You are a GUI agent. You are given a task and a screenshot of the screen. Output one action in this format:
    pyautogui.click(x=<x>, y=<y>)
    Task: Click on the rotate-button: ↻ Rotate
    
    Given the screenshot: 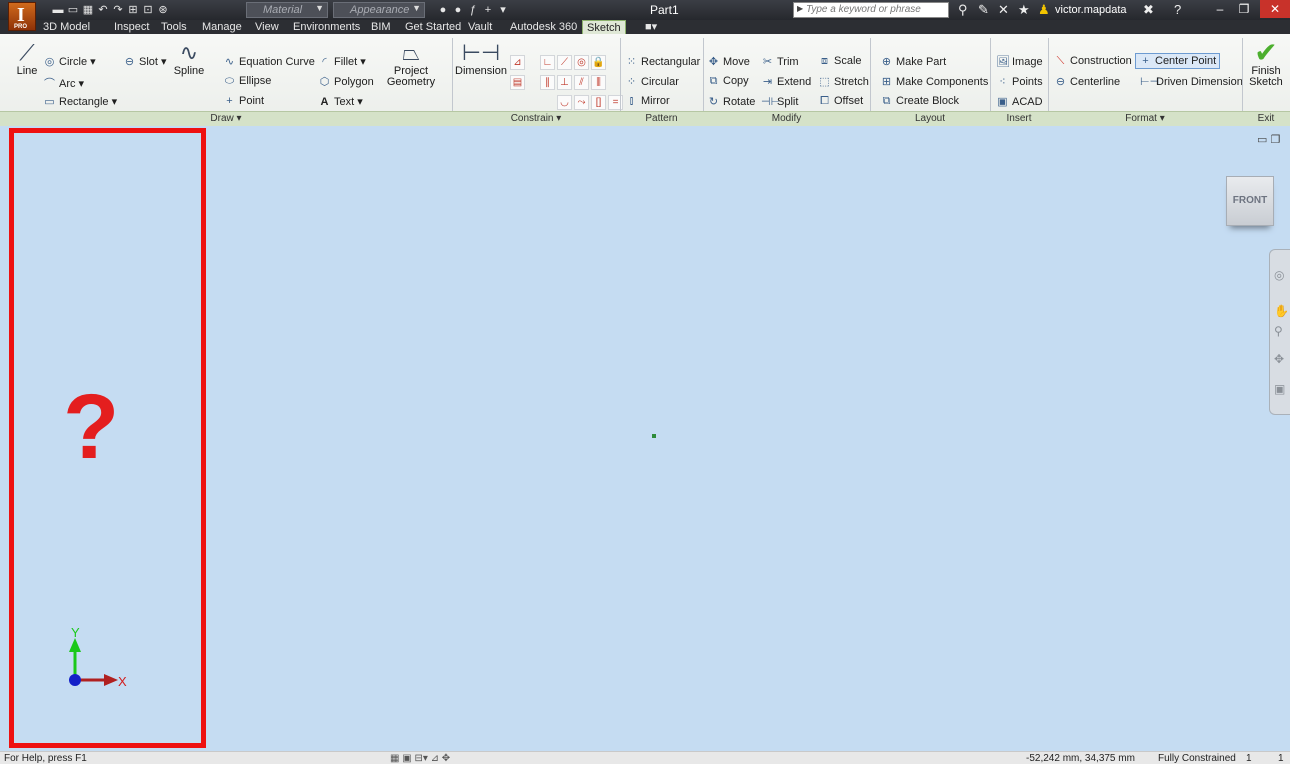 What is the action you would take?
    pyautogui.click(x=731, y=101)
    